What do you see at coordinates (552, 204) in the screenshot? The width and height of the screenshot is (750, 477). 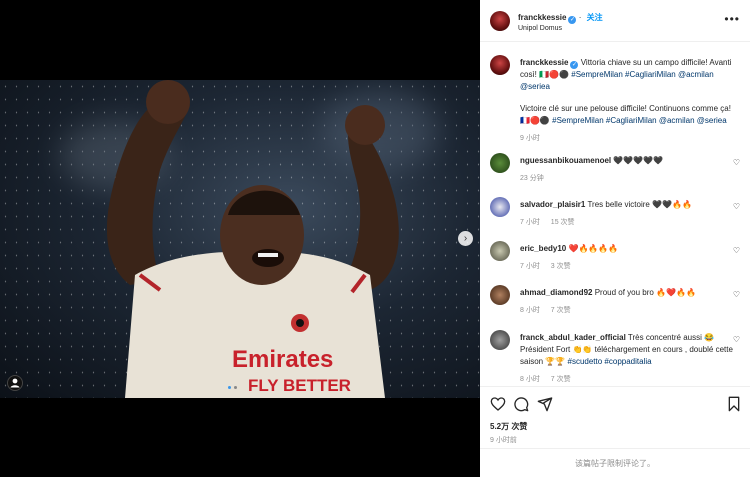 I see `comment-username: salvador_plaisir1` at bounding box center [552, 204].